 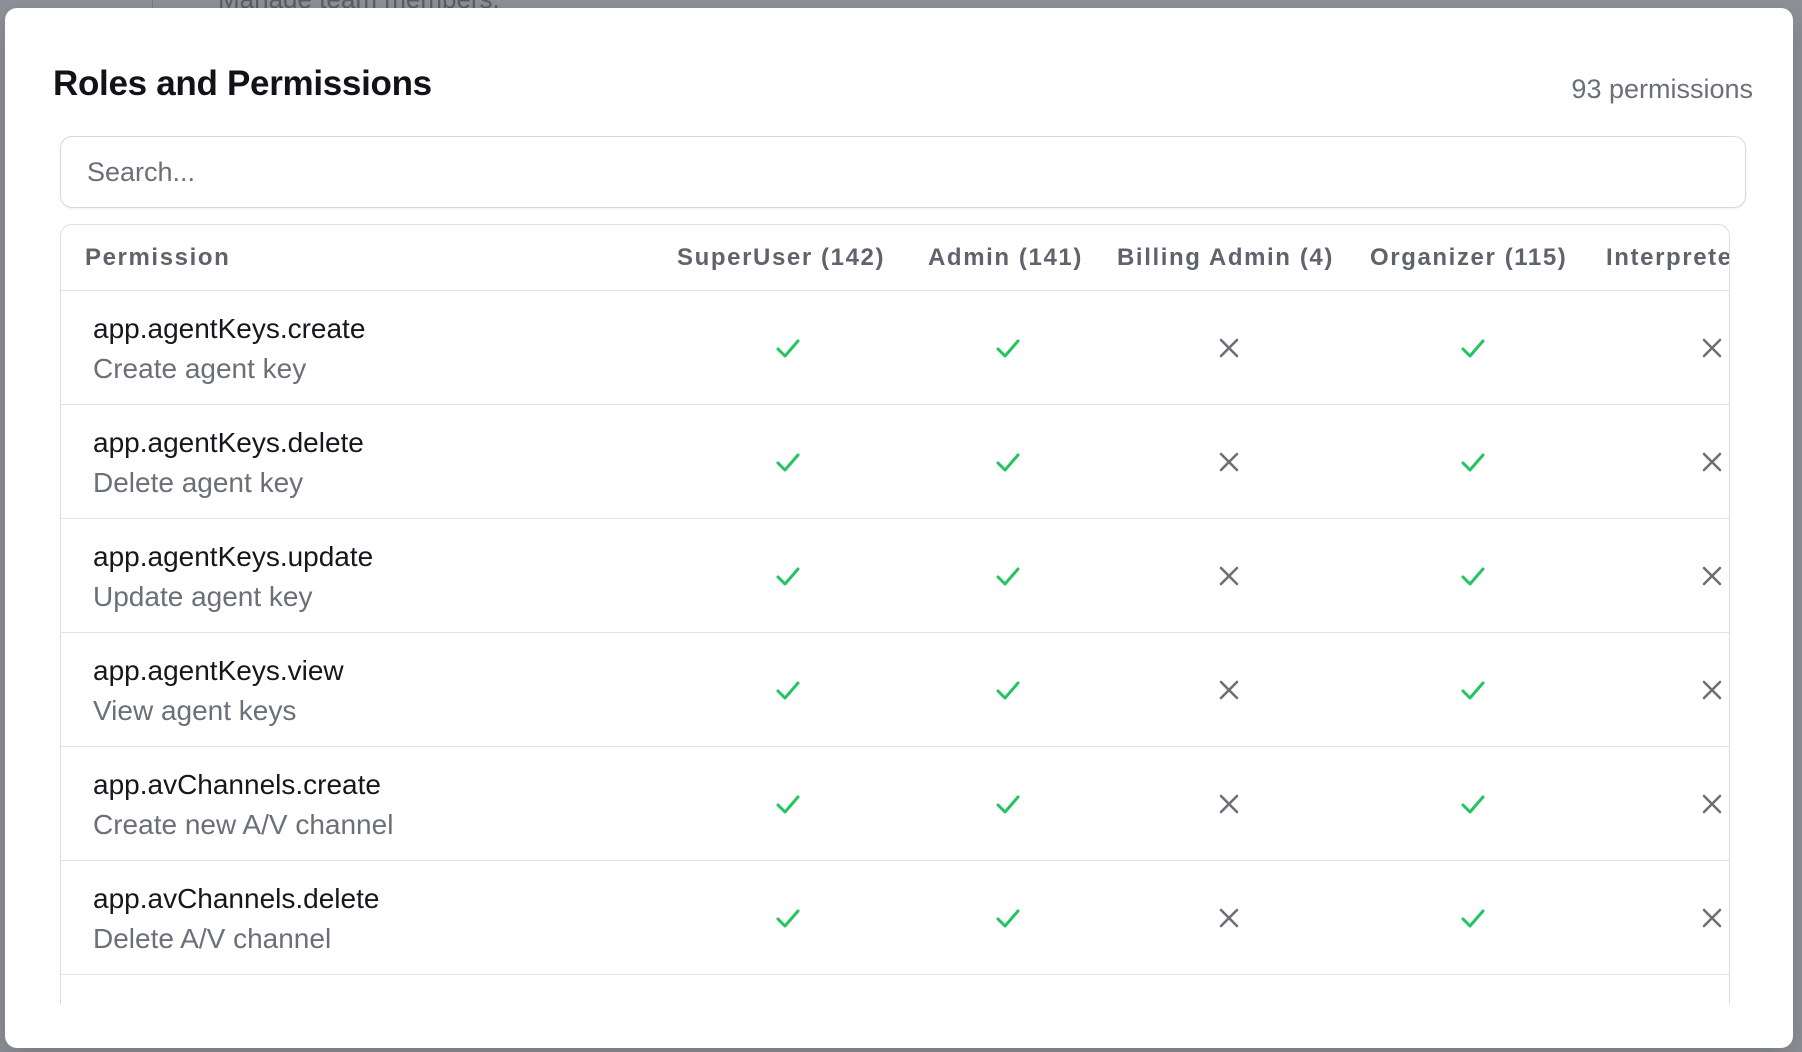 What do you see at coordinates (195, 710) in the screenshot?
I see `permission-description: View agent keys` at bounding box center [195, 710].